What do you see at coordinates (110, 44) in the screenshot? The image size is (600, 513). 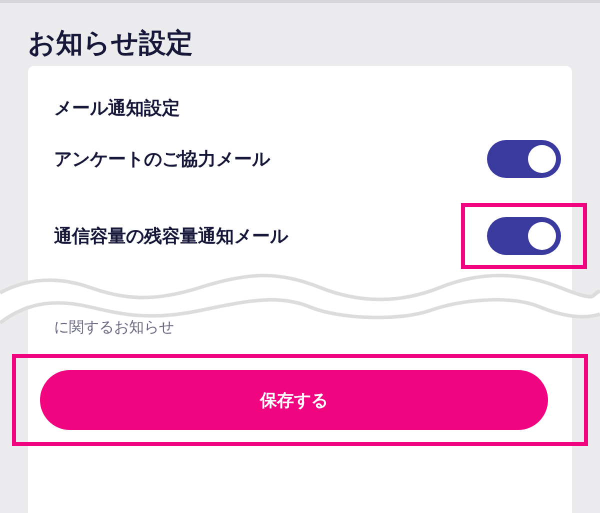 I see `page-title: お知らせ設定` at bounding box center [110, 44].